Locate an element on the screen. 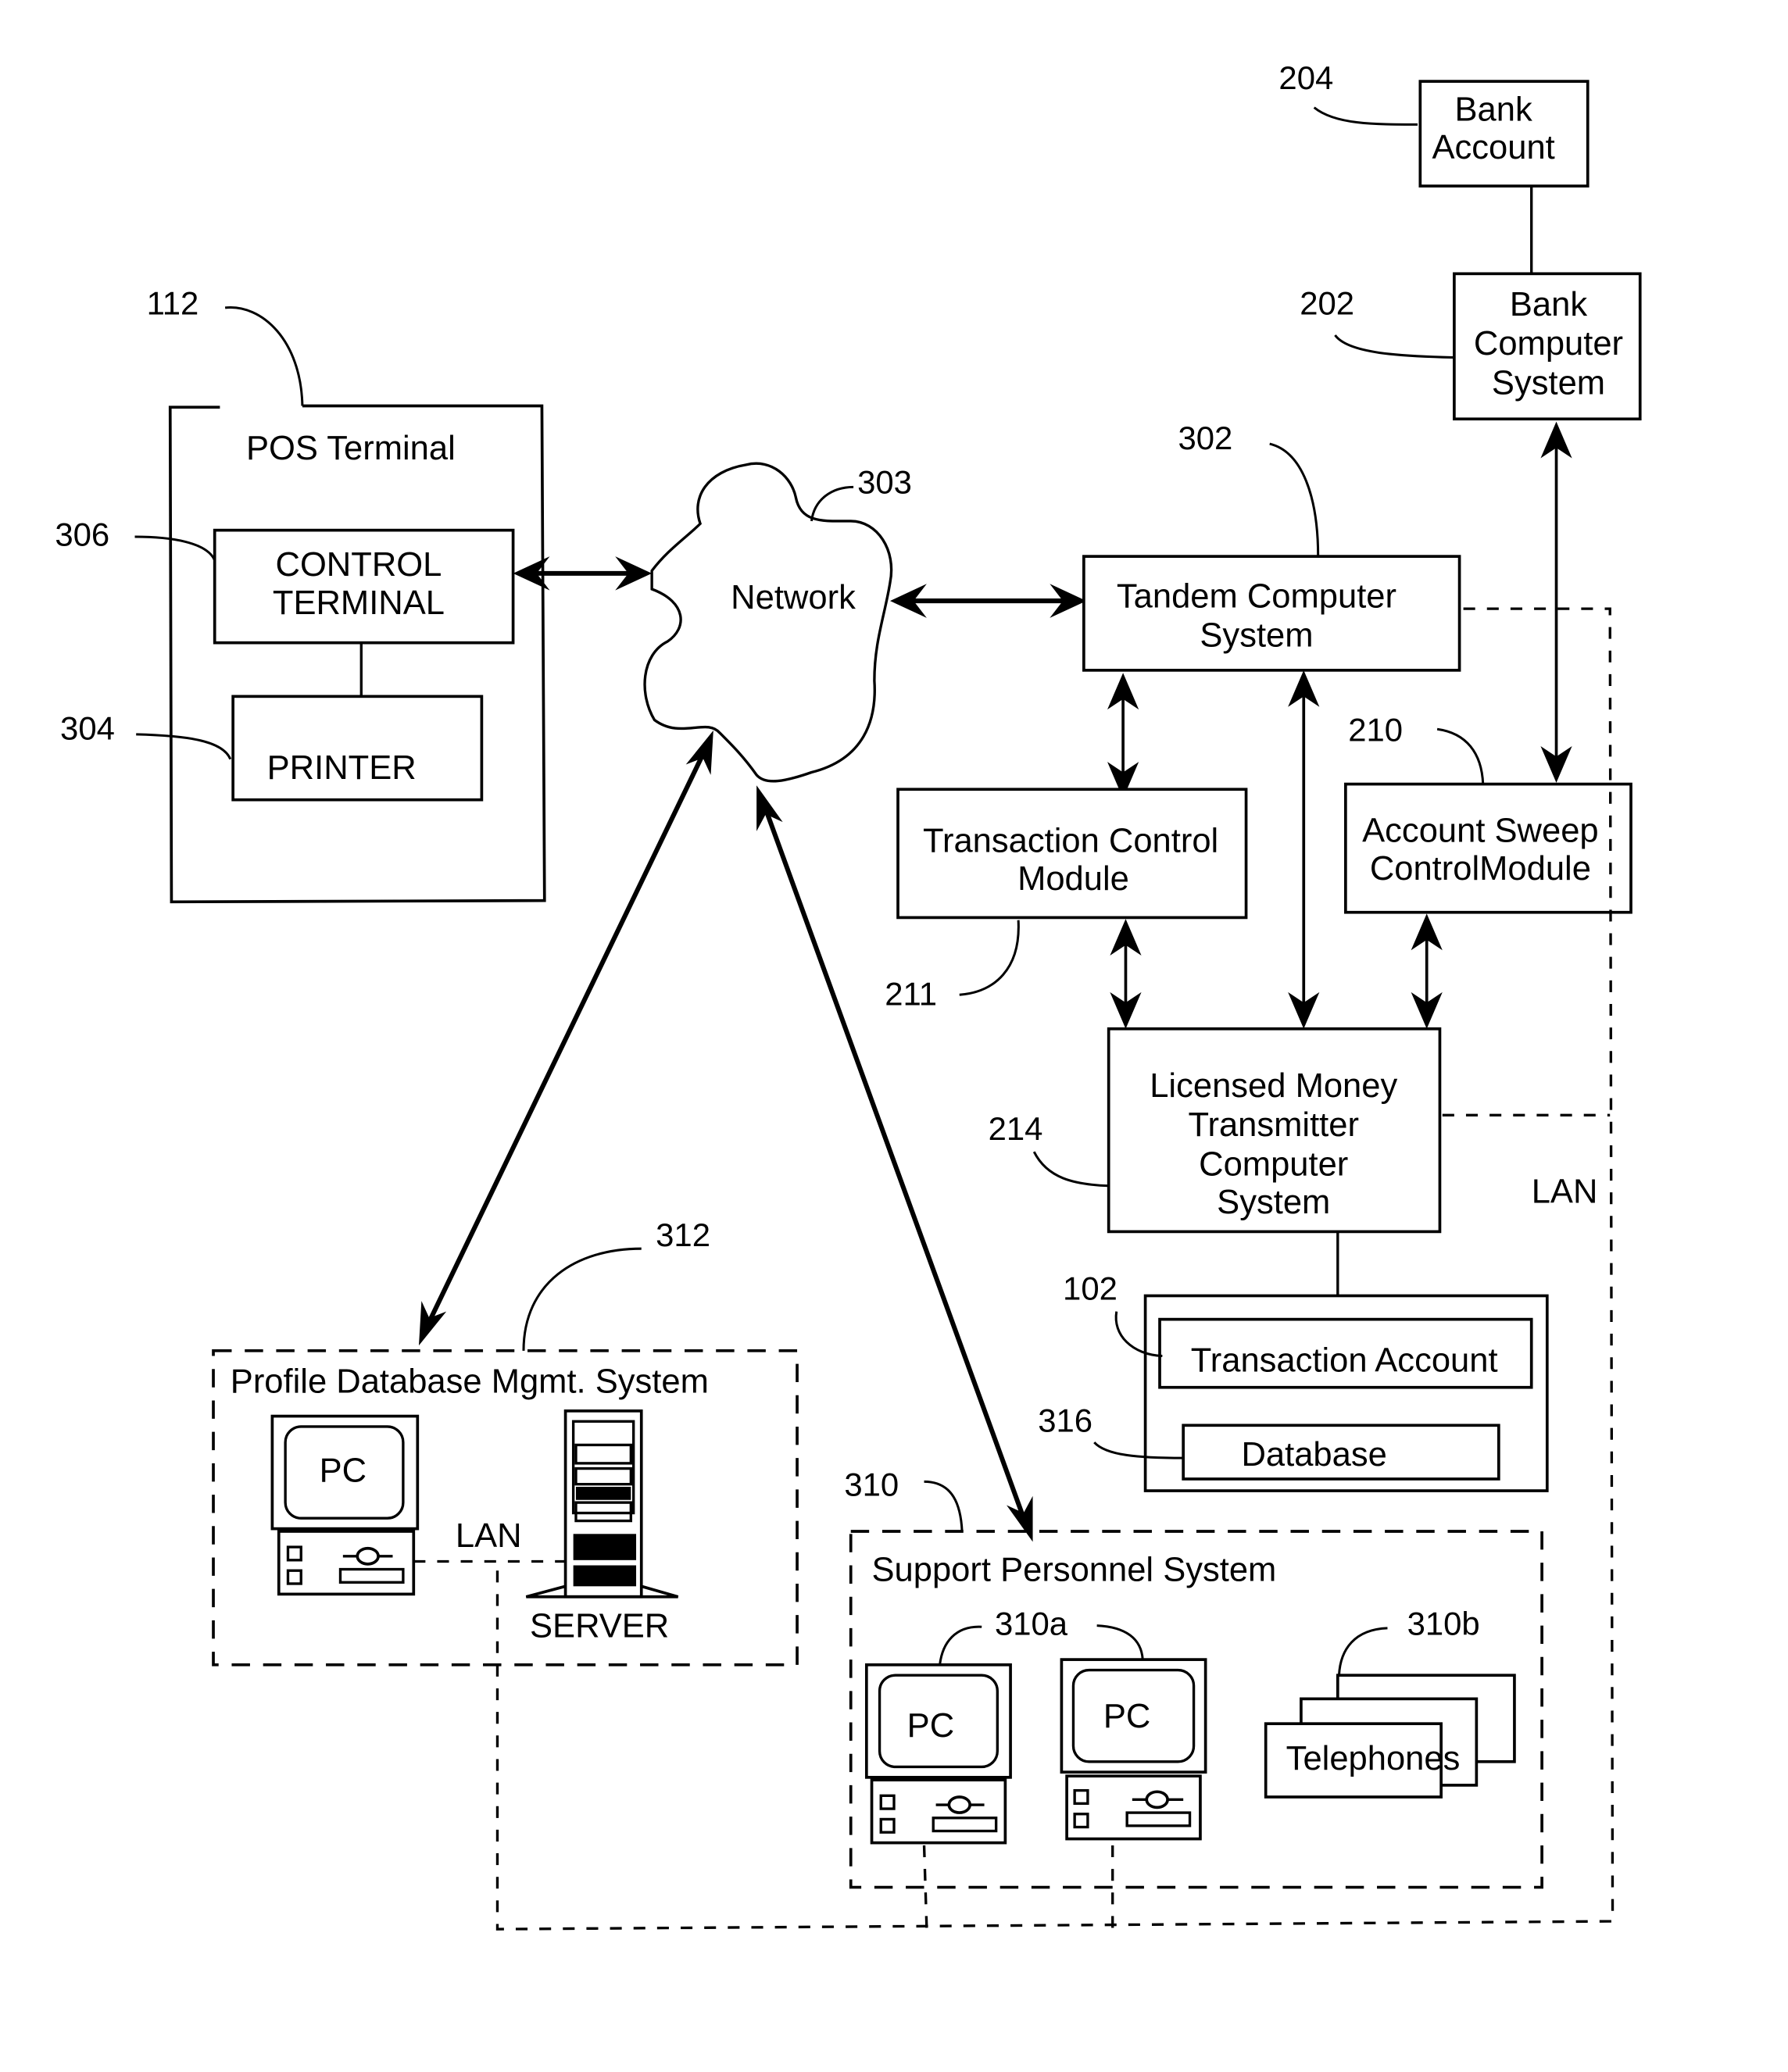  tandem-label-2: System is located at coordinates (1256, 636).